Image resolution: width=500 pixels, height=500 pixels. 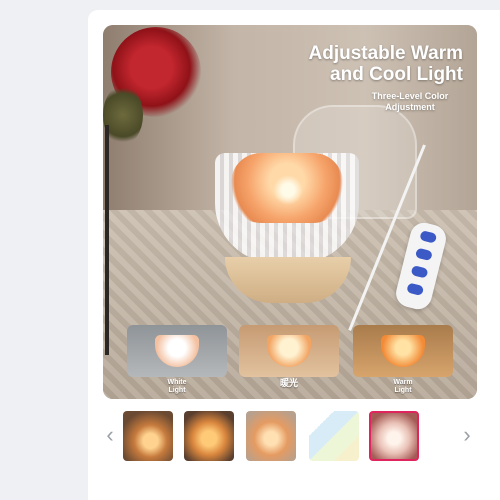 I want to click on lamp-stand-decoration, so click(x=107, y=240).